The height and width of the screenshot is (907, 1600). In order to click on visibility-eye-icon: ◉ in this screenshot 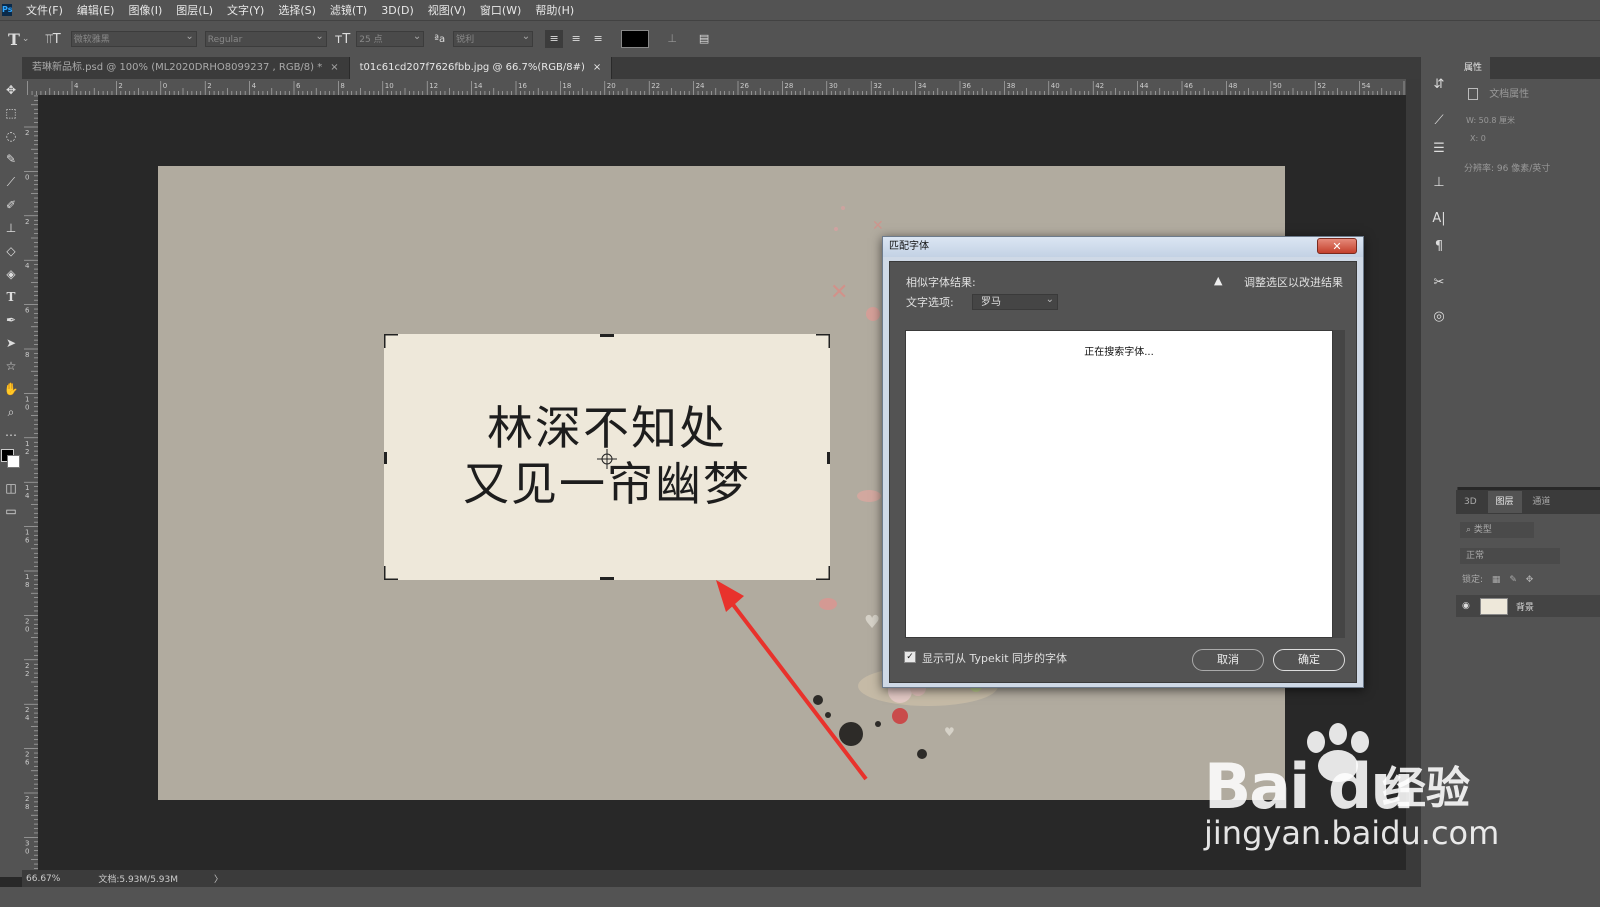, I will do `click(1466, 606)`.